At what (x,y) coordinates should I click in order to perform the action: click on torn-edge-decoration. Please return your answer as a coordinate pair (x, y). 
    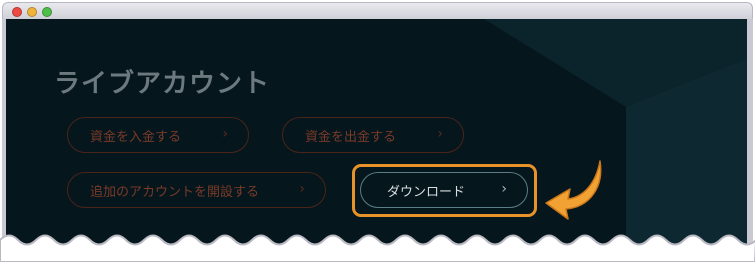
    Looking at the image, I should click on (377, 248).